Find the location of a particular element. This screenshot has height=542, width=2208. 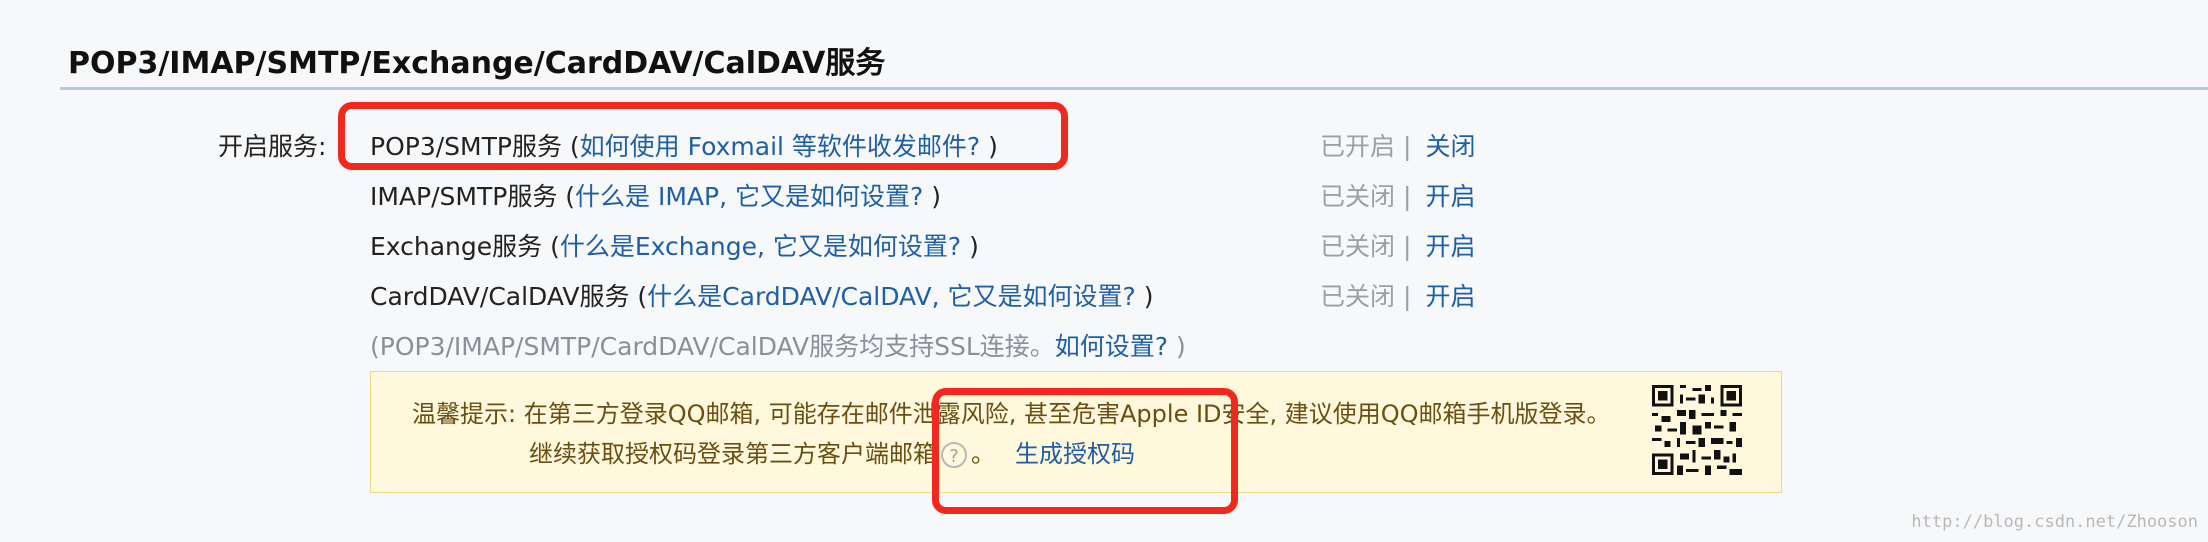

service-name: Exchange服务 is located at coordinates (456, 246).